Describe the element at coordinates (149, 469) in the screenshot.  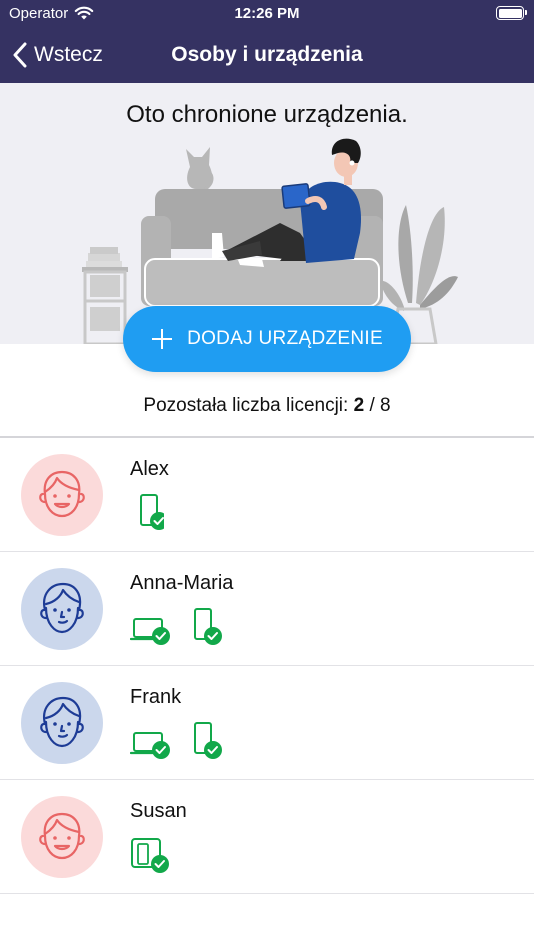
I see `person-name: Alex` at that location.